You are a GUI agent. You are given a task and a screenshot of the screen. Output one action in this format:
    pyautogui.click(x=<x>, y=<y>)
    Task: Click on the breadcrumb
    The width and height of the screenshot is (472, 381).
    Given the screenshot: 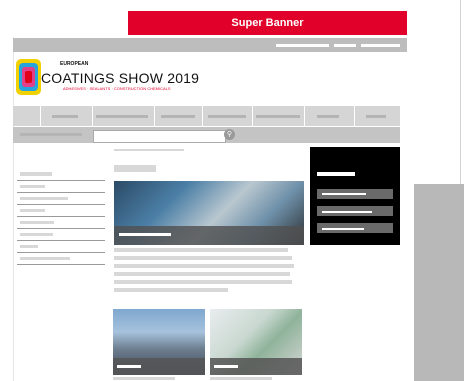 What is the action you would take?
    pyautogui.click(x=149, y=150)
    